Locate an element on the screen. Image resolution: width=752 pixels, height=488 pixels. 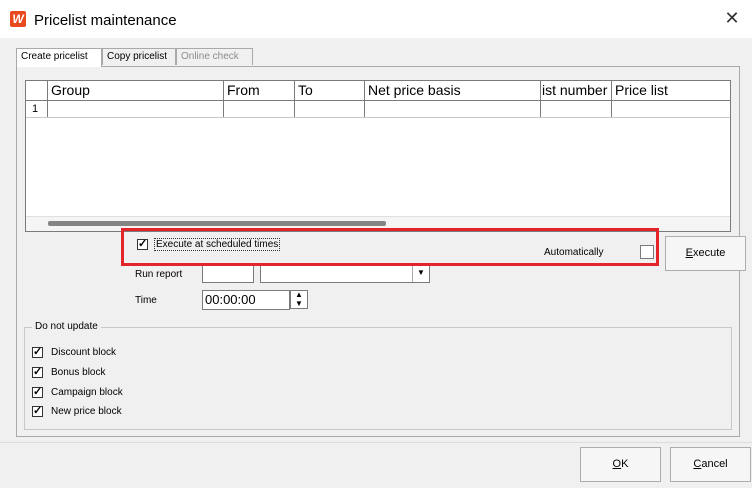
column-header-to: To is located at coordinates (330, 90).